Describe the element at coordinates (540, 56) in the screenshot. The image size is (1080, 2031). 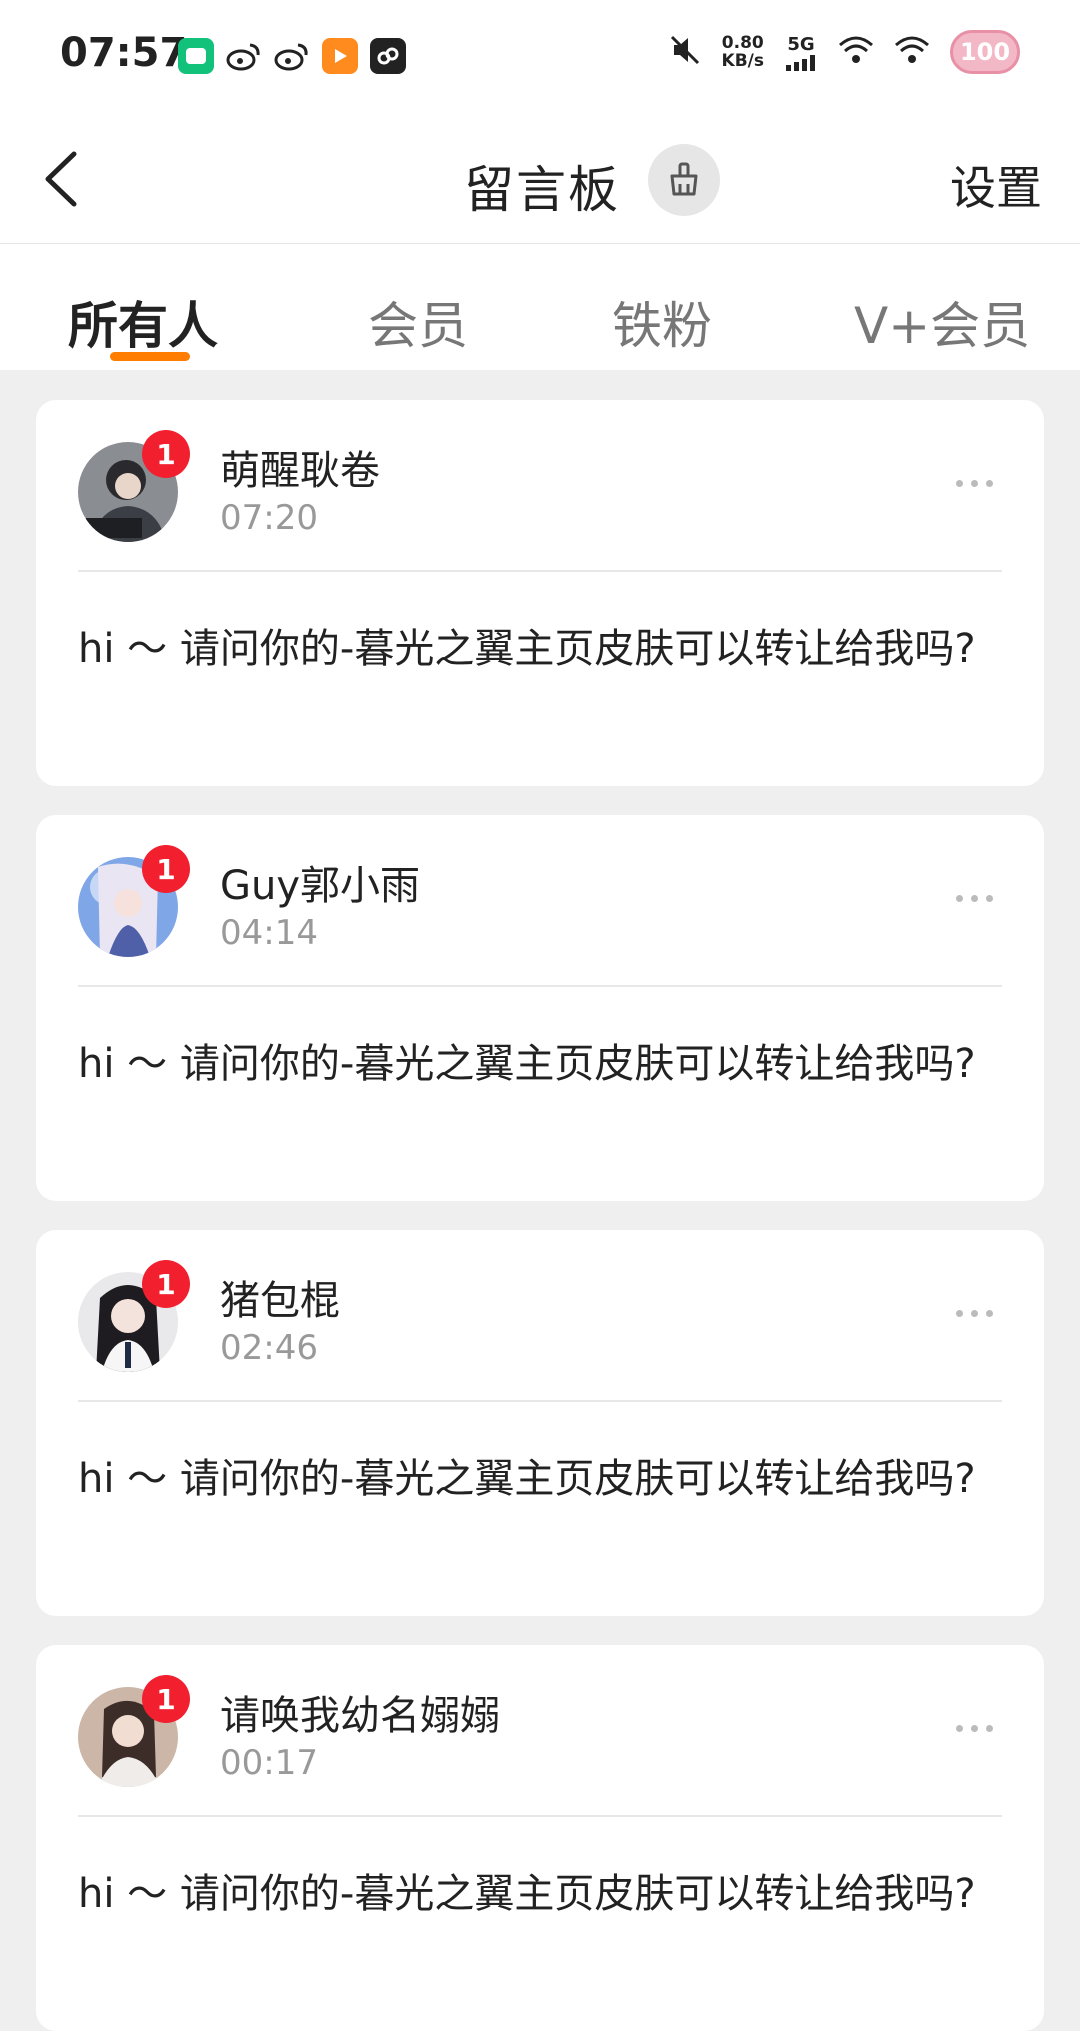
I see `status-bar: 07:57 0.80 KB/s 5G 100` at that location.